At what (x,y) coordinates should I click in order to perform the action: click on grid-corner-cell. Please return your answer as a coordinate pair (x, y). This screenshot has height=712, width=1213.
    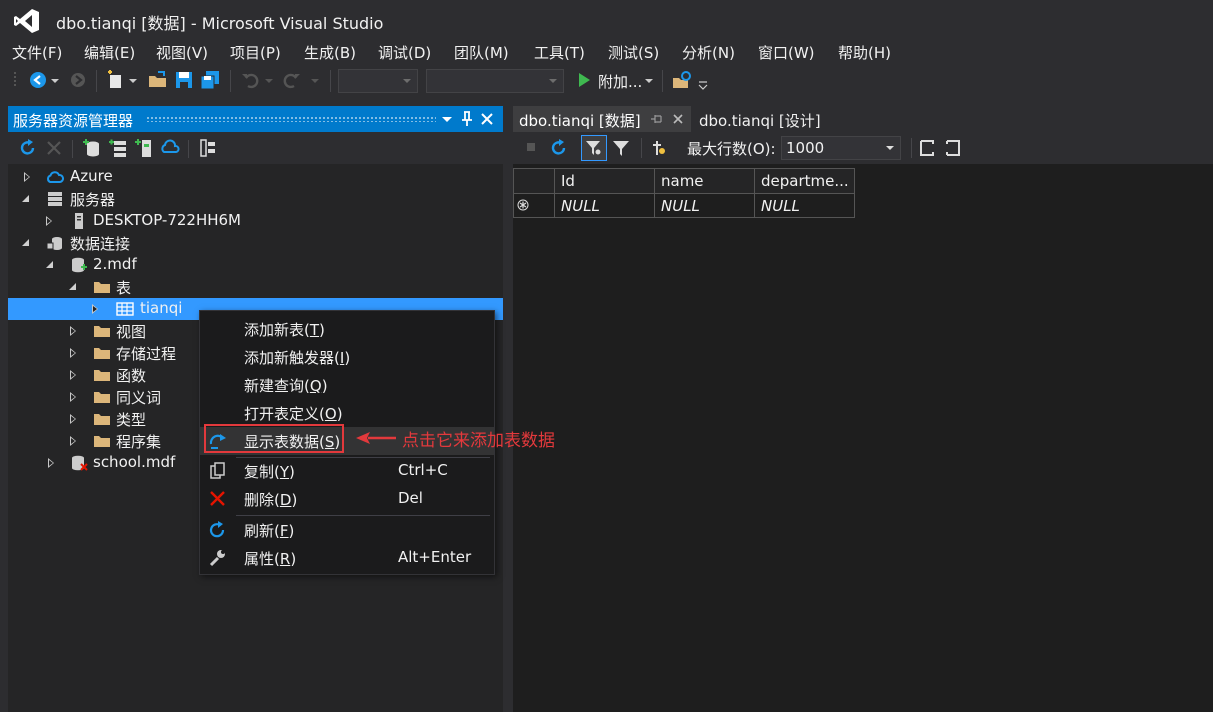
    Looking at the image, I should click on (534, 181).